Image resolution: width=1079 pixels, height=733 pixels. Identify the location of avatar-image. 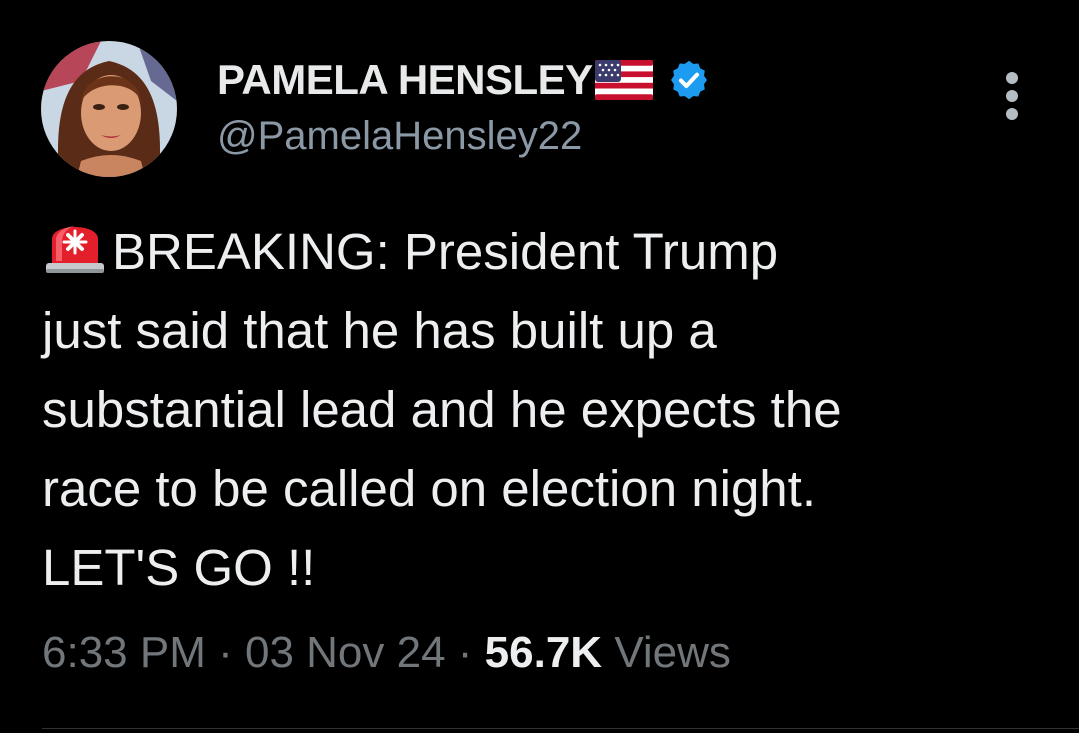
(109, 109).